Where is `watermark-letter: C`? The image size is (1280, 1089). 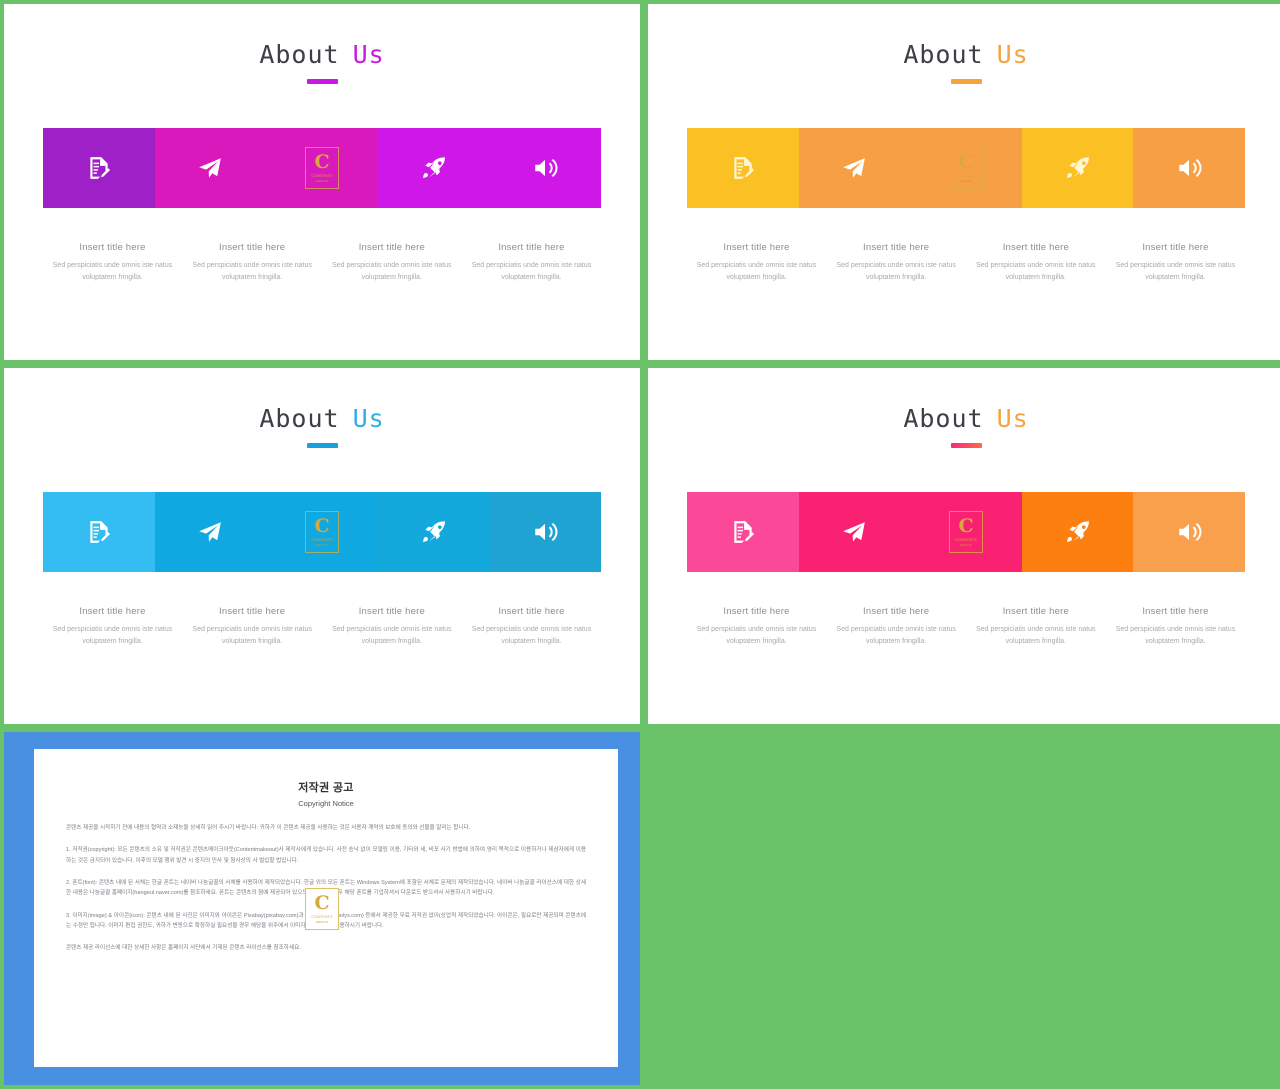 watermark-letter: C is located at coordinates (322, 902).